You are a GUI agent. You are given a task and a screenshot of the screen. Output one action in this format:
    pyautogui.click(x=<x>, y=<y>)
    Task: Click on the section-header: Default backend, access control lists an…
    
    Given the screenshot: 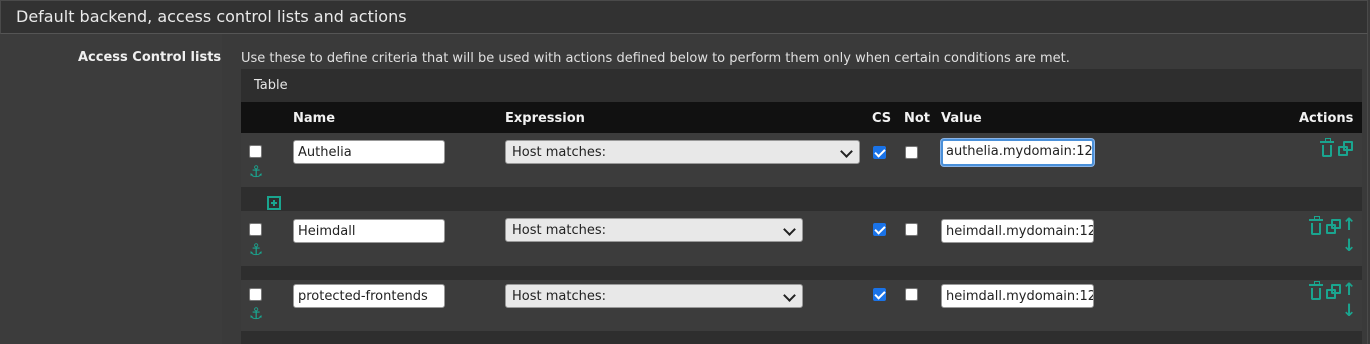 What is the action you would take?
    pyautogui.click(x=684, y=17)
    